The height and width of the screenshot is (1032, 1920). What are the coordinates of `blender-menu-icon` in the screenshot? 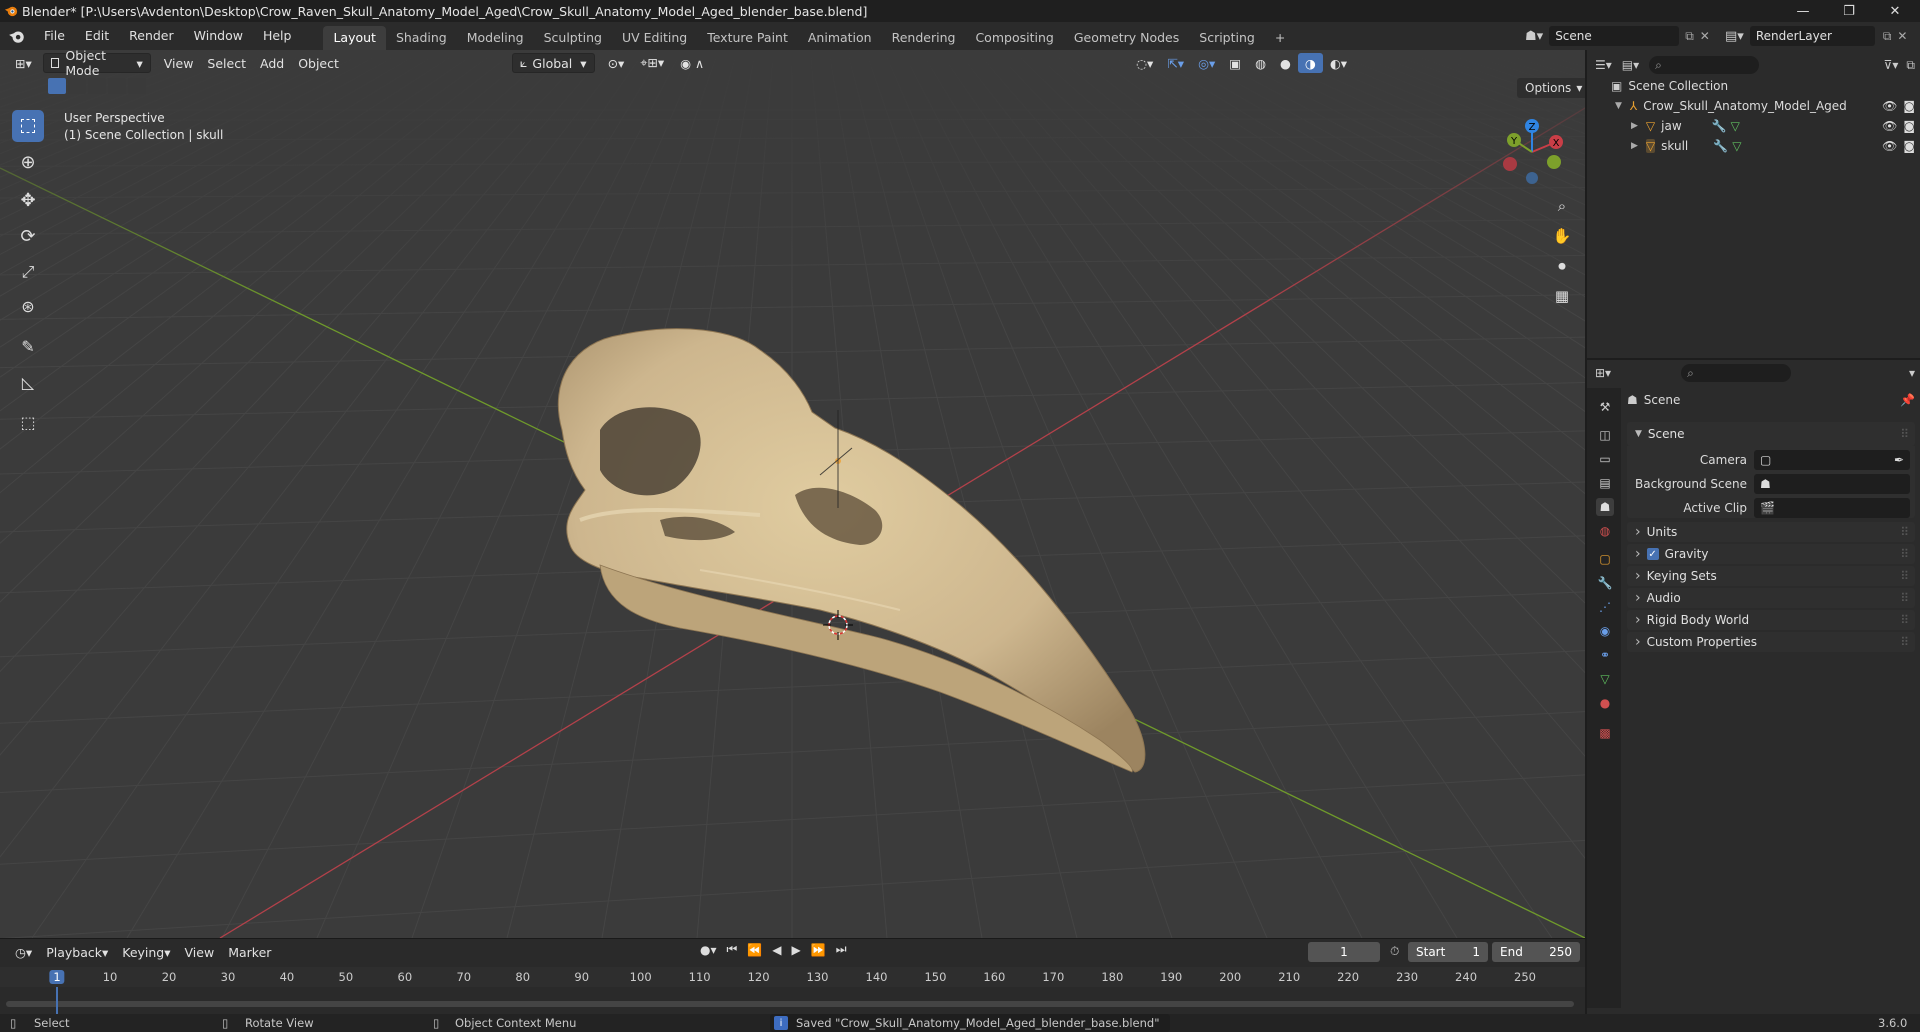 It's located at (17, 36).